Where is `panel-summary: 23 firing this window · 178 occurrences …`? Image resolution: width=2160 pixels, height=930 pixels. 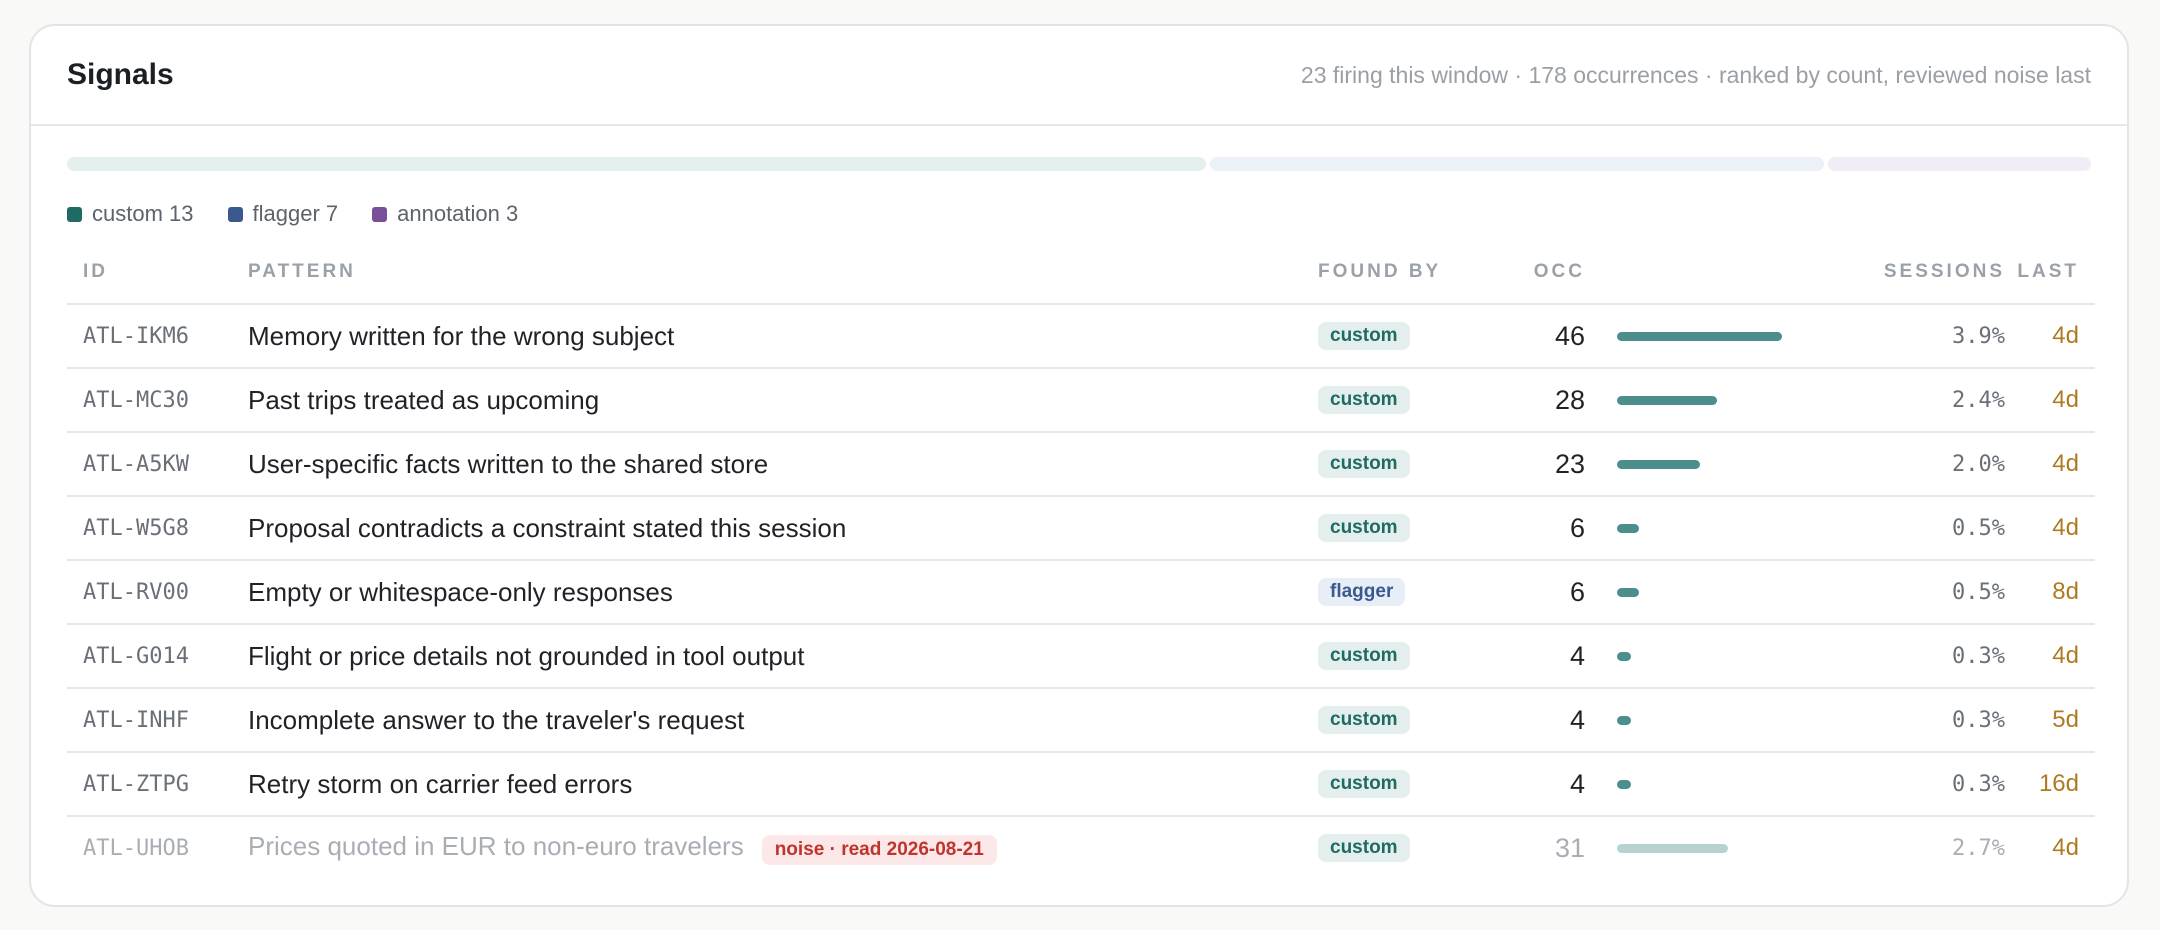 panel-summary: 23 firing this window · 178 occurrences … is located at coordinates (1695, 74).